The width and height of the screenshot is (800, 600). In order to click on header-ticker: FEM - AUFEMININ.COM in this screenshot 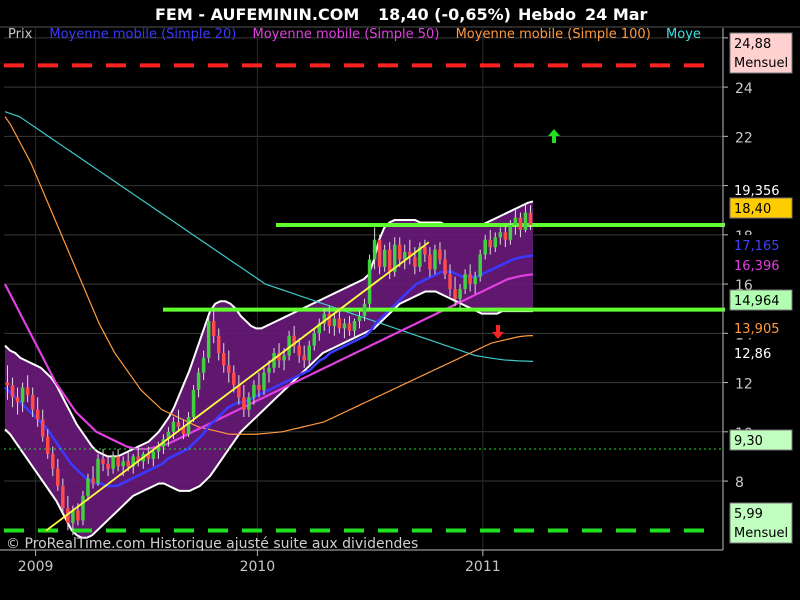, I will do `click(257, 14)`.